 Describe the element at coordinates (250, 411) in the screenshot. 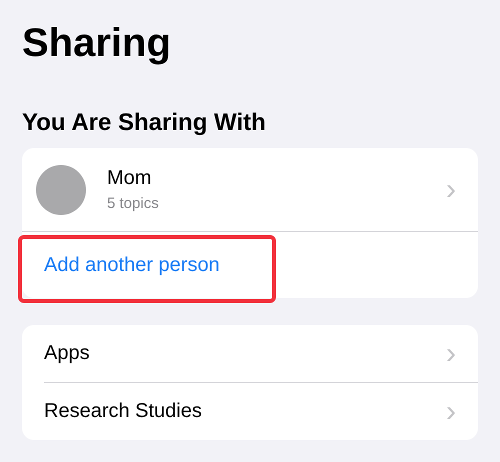

I see `menu-item: Research Studies ›` at that location.